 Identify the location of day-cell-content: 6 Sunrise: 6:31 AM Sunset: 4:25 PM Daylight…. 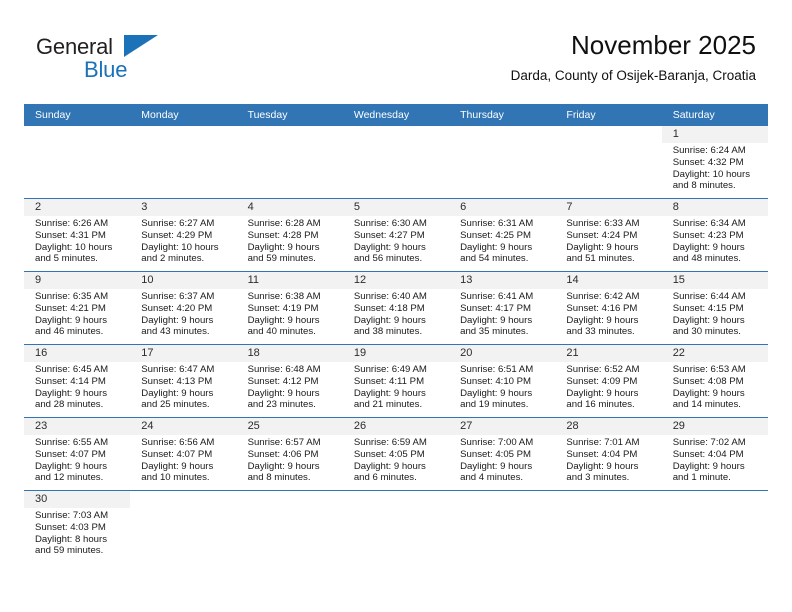
(502, 235).